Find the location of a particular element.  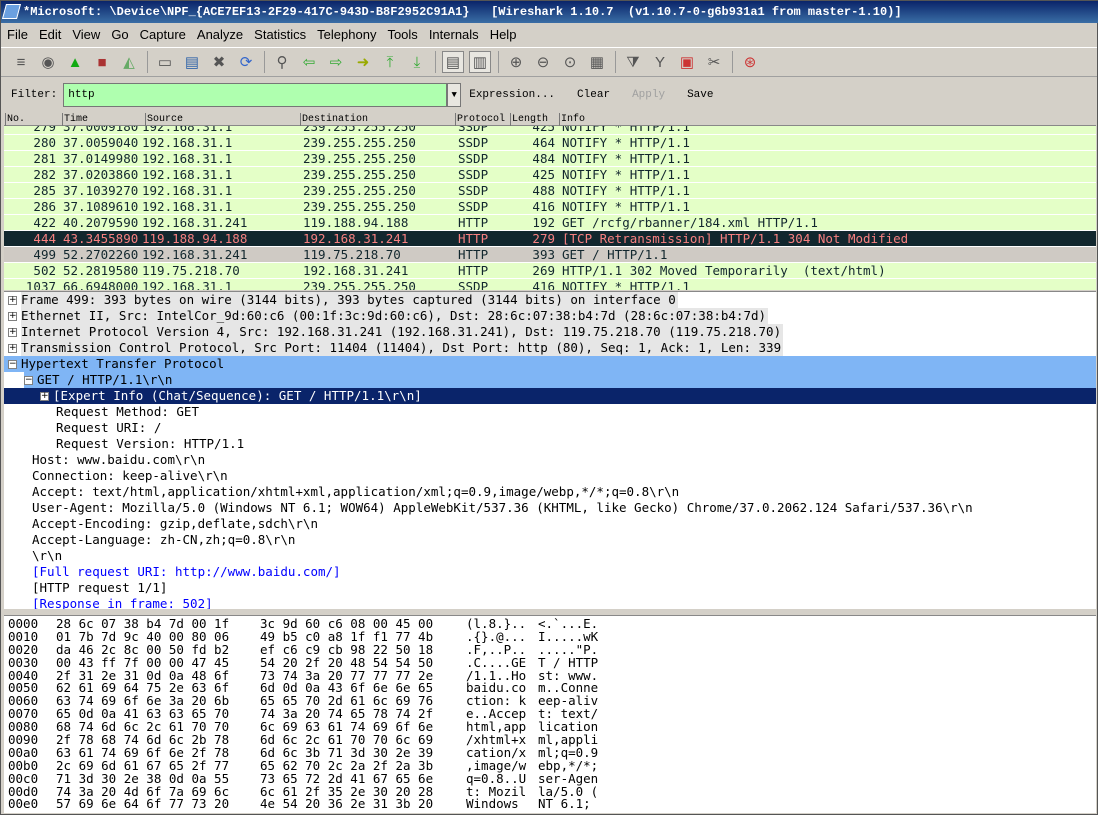

detail-row: Accept-Language: zh-CN,zh;q=0.8\r\n is located at coordinates (550, 540).